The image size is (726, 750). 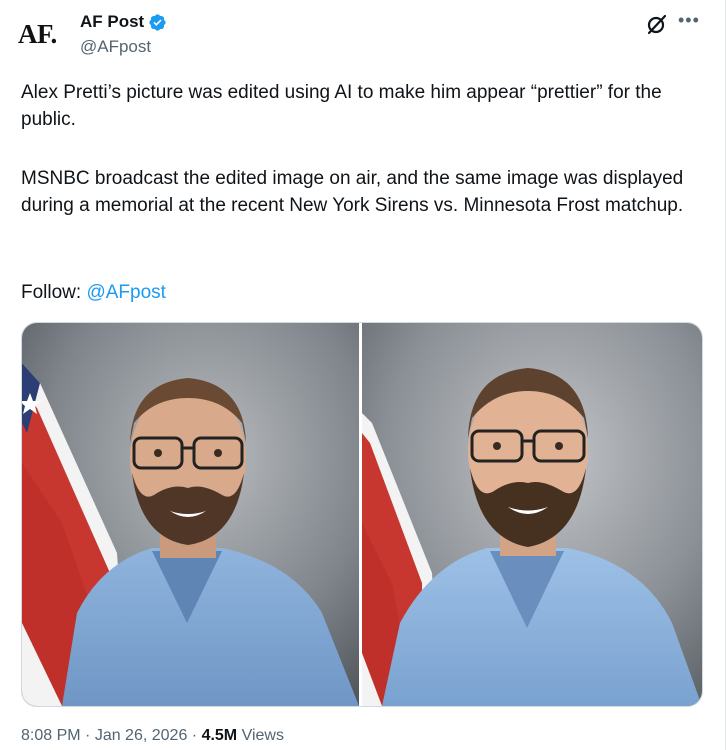 I want to click on tweet-text-follow: Follow: @AFpost, so click(x=366, y=292).